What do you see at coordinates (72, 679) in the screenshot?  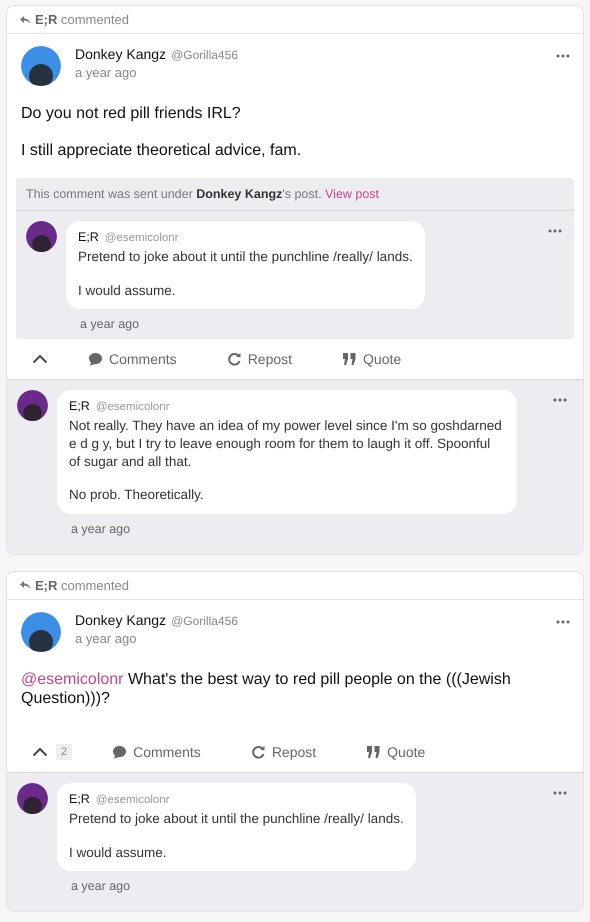 I see `mention-link: @esemicolonr` at bounding box center [72, 679].